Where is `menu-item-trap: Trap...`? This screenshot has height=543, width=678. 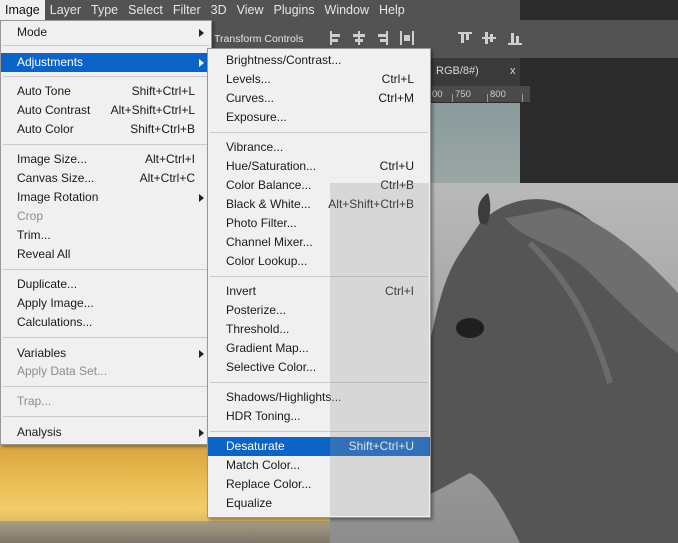
menu-item-trap: Trap... is located at coordinates (34, 401).